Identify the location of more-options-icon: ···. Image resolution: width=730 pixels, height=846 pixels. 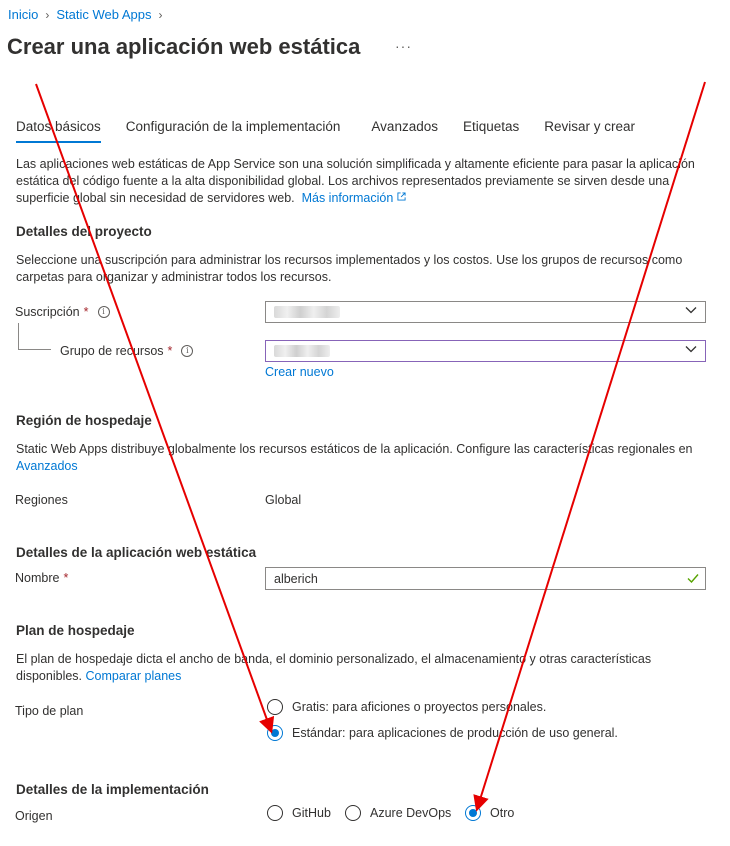
(403, 46).